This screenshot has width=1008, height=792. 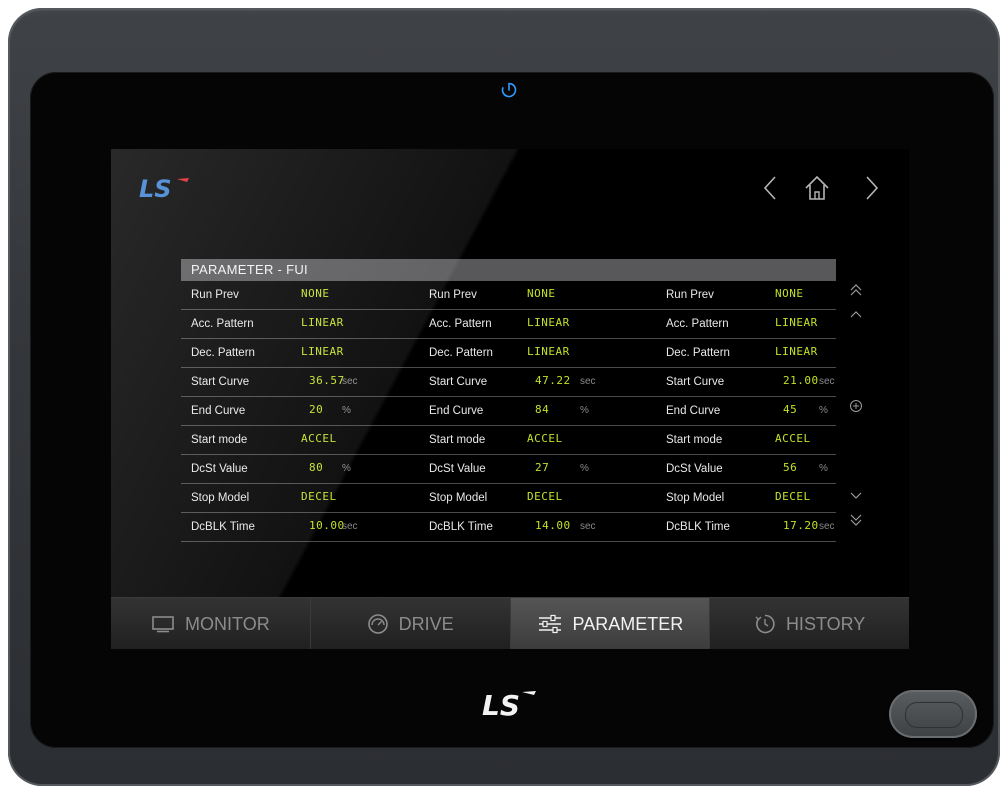 I want to click on parameter-value: 45, so click(x=790, y=410).